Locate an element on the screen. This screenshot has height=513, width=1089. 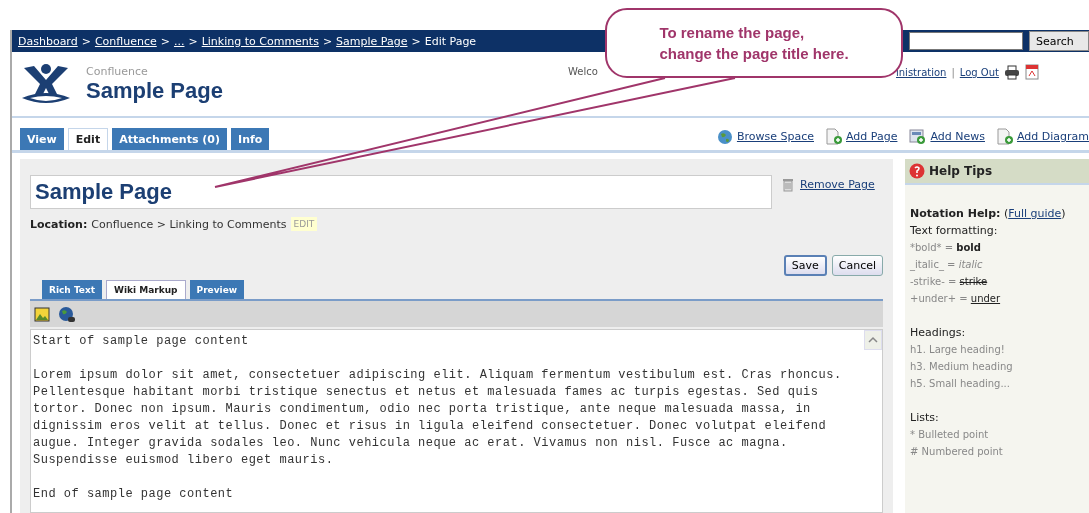
user-link: Log Out is located at coordinates (979, 72).